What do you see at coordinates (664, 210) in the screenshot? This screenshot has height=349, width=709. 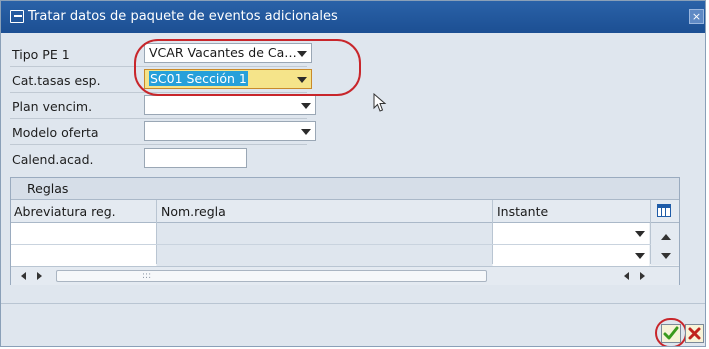 I see `table-settings-icon` at bounding box center [664, 210].